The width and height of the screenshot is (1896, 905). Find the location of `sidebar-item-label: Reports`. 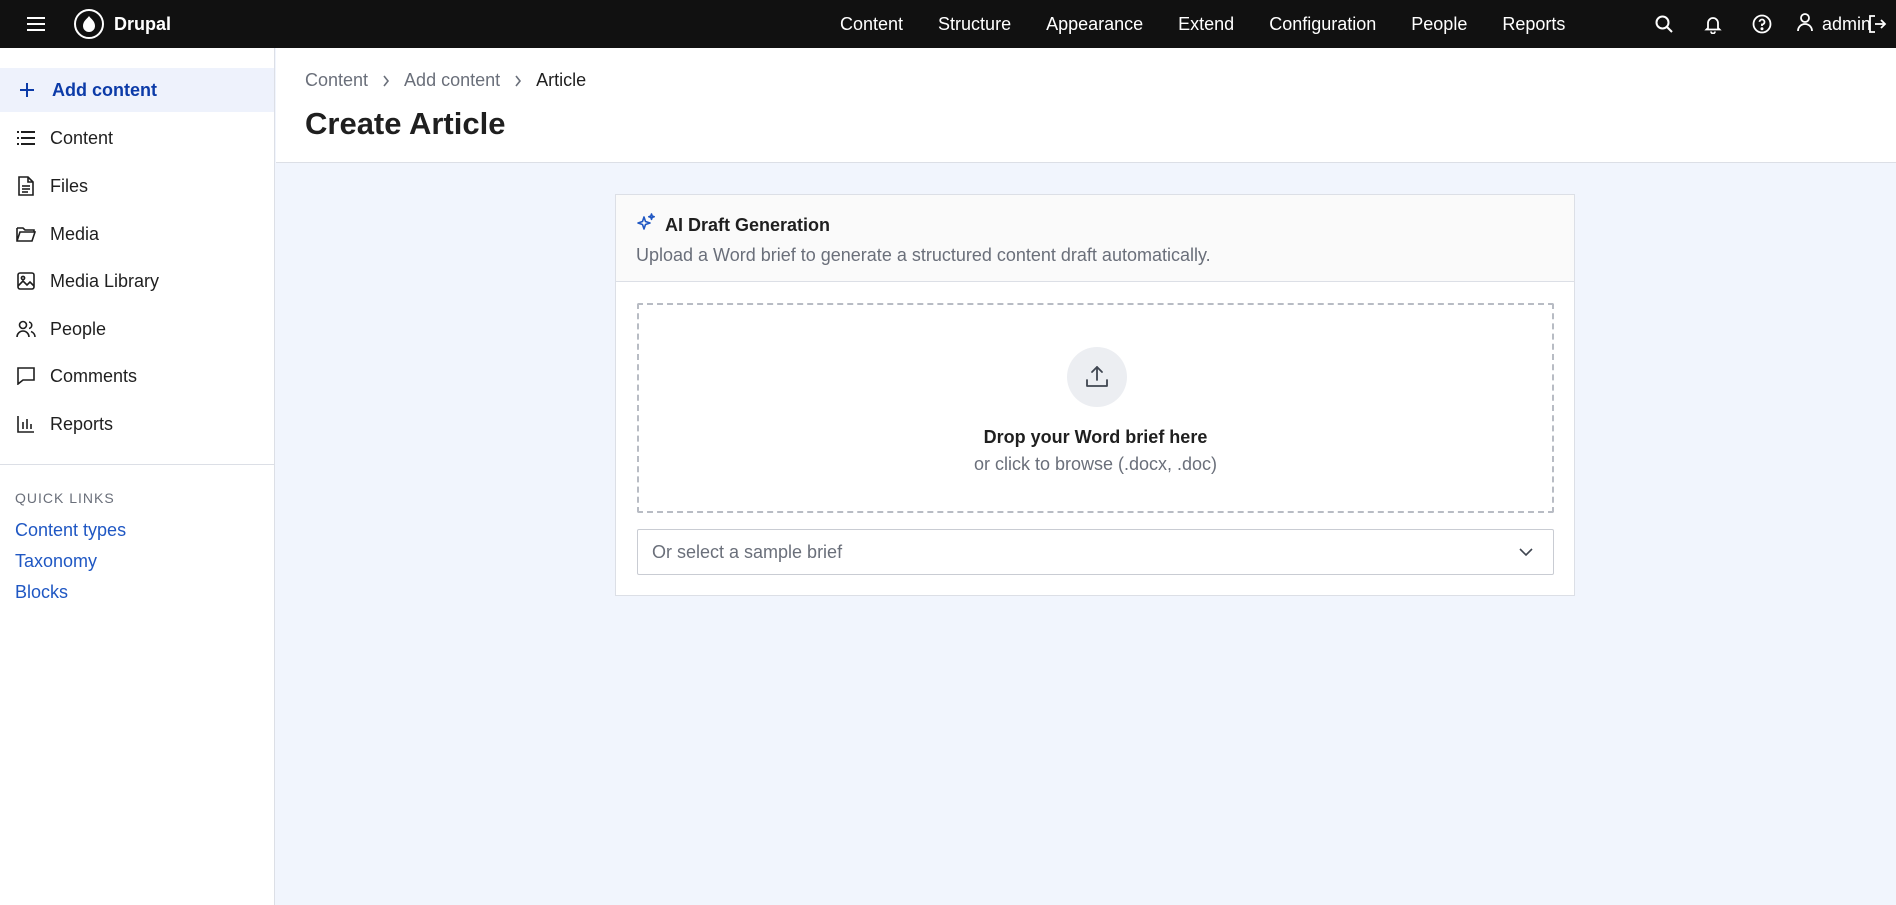

sidebar-item-label: Reports is located at coordinates (82, 423).